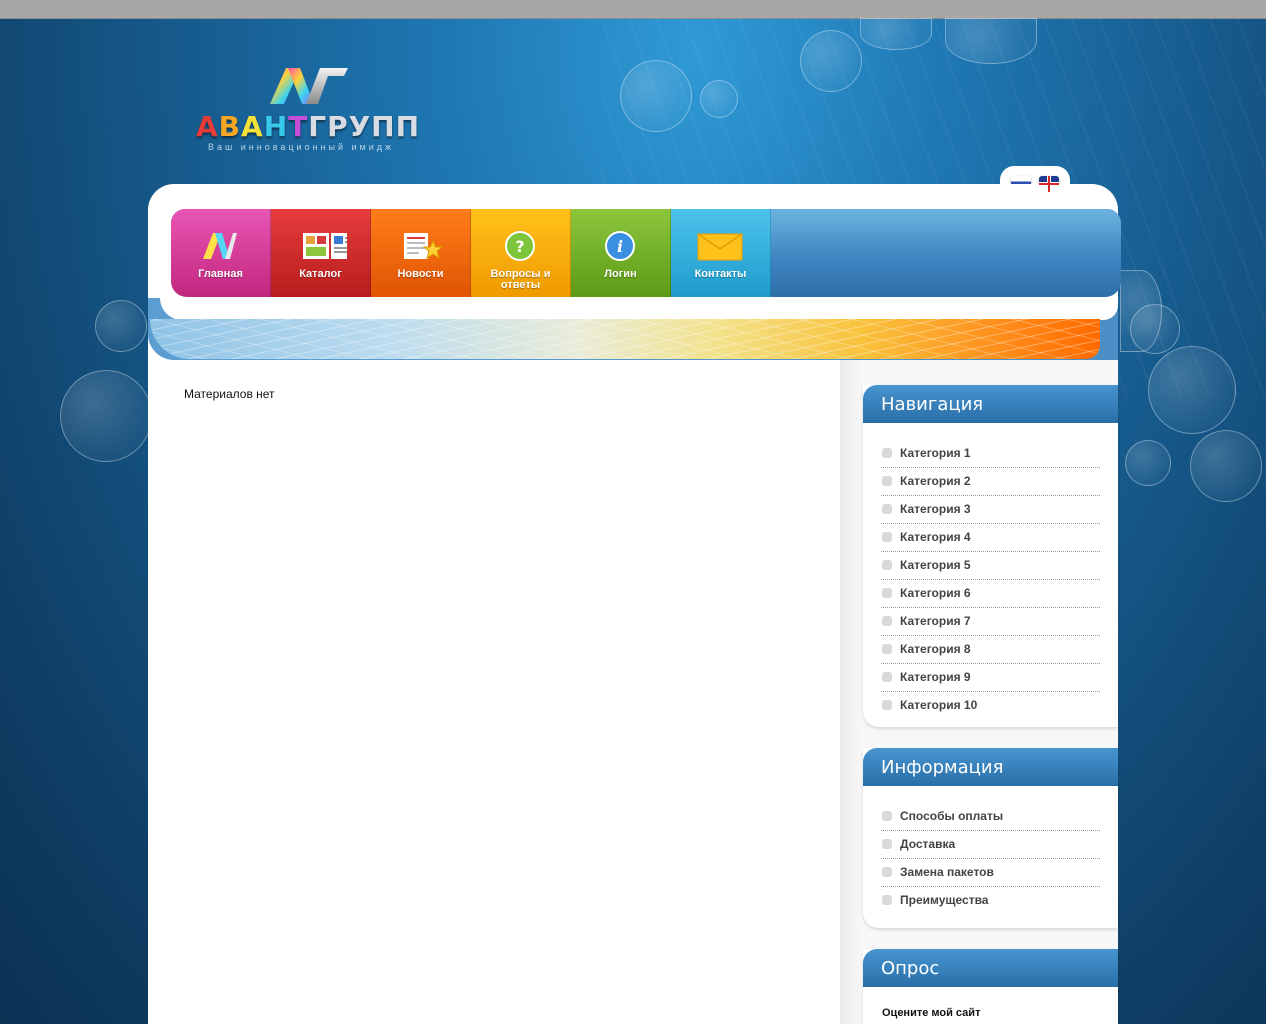 This screenshot has height=1024, width=1266. I want to click on category-link: Категория 2, so click(935, 481).